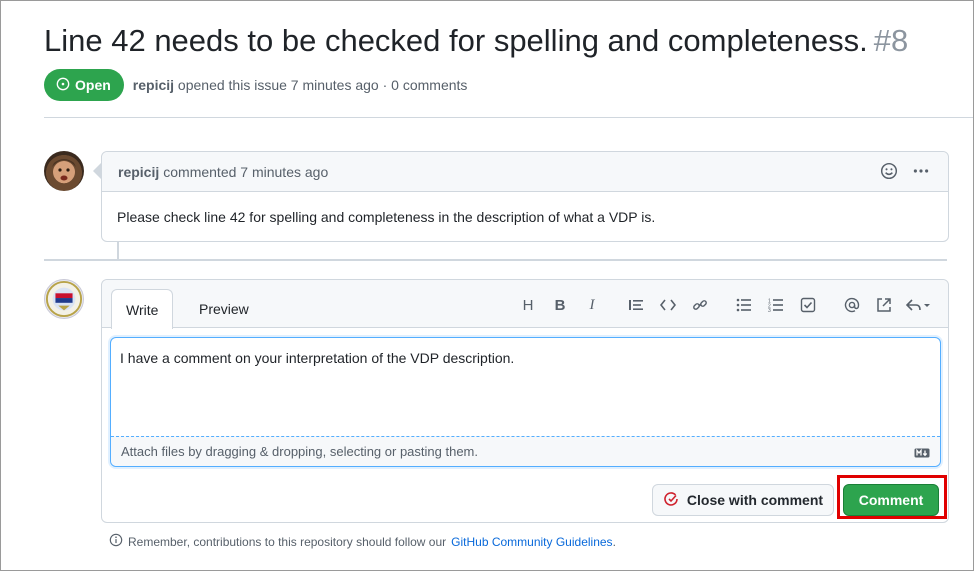 The height and width of the screenshot is (571, 974). What do you see at coordinates (671, 500) in the screenshot?
I see `issue-closed-icon` at bounding box center [671, 500].